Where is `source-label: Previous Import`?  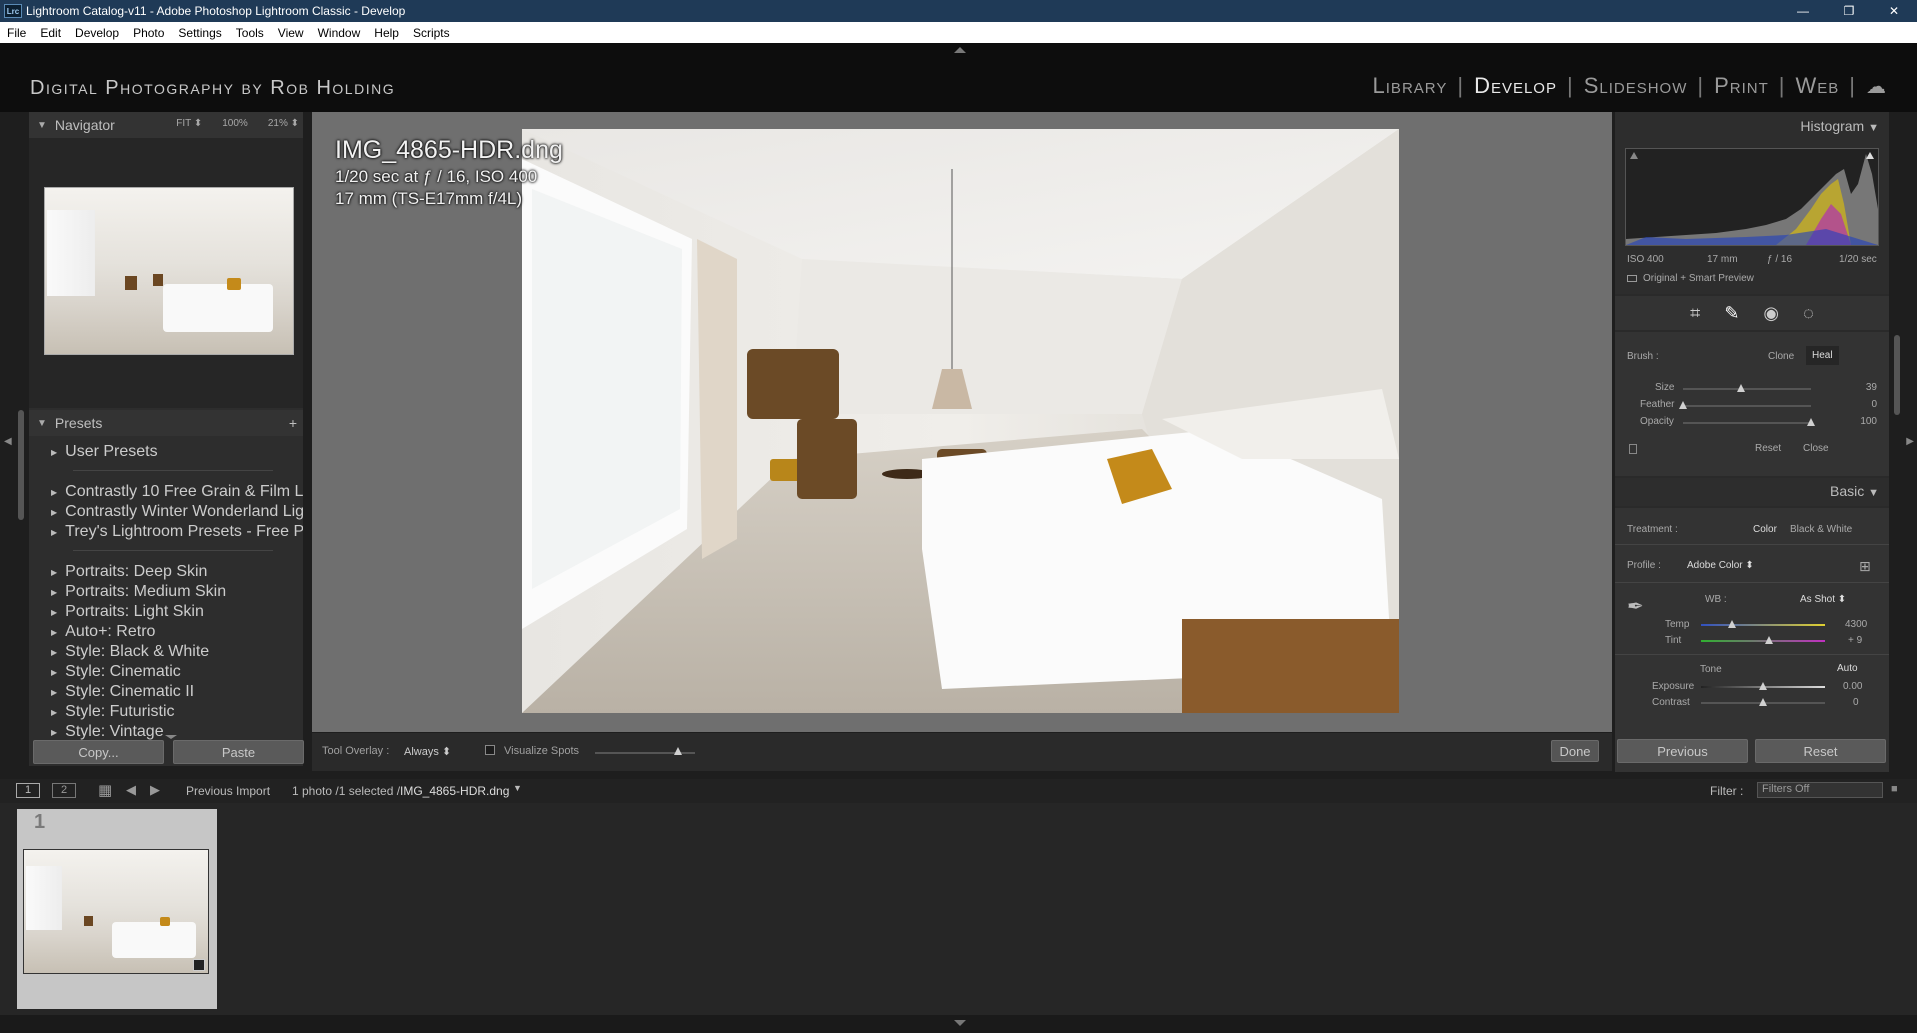 source-label: Previous Import is located at coordinates (228, 791).